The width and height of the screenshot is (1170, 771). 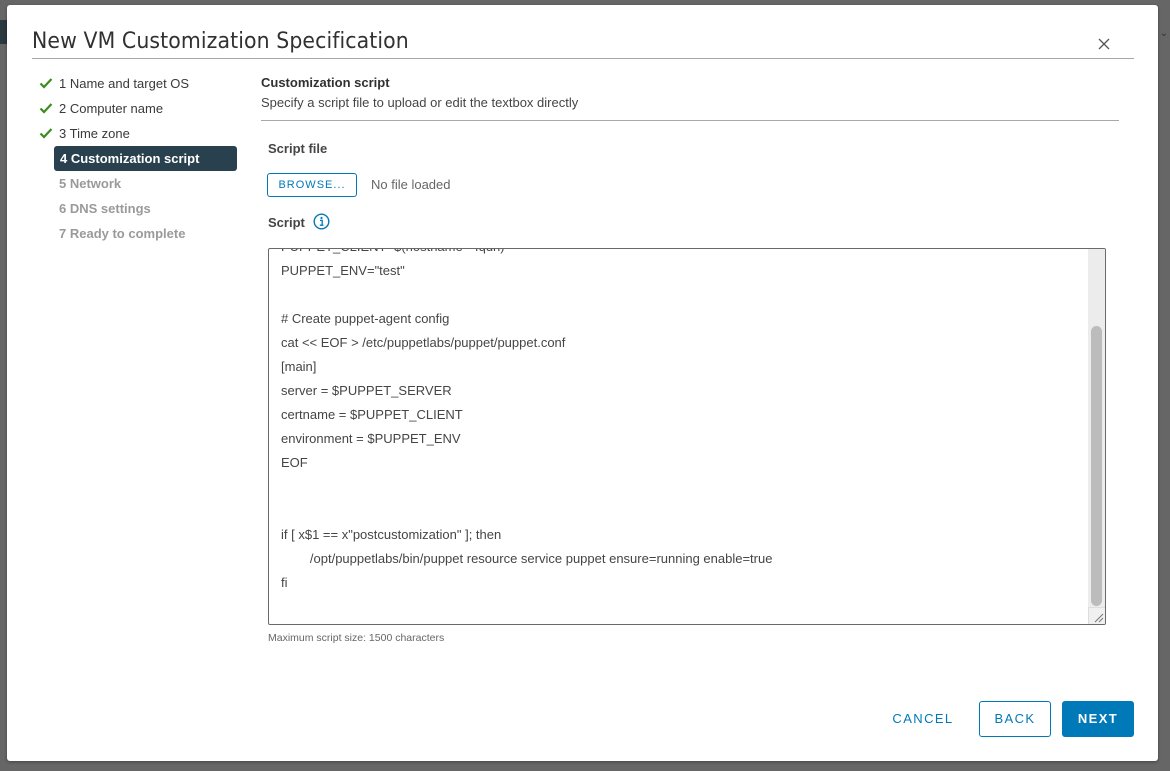 What do you see at coordinates (286, 222) in the screenshot?
I see `script-label: Script` at bounding box center [286, 222].